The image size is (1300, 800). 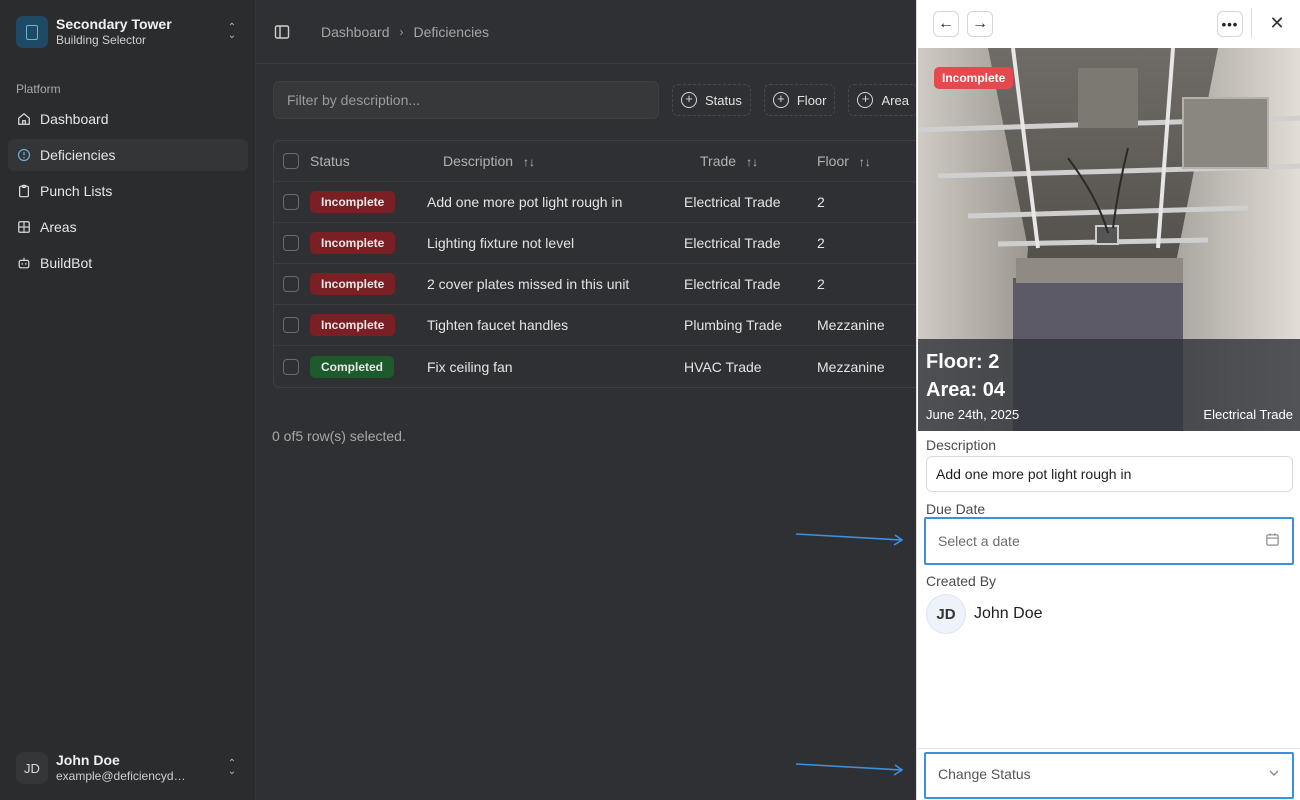 What do you see at coordinates (405, 32) in the screenshot?
I see `breadcrumb: Dashboard › Deficiencies` at bounding box center [405, 32].